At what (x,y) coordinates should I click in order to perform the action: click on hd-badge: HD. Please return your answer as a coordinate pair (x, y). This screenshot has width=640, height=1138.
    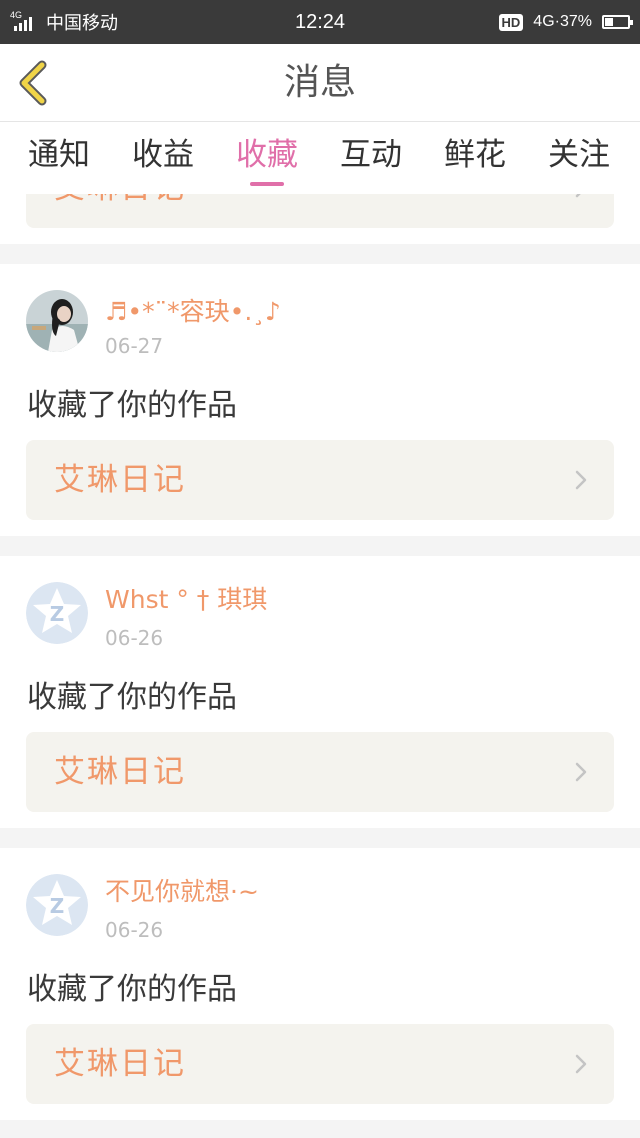
    Looking at the image, I should click on (511, 22).